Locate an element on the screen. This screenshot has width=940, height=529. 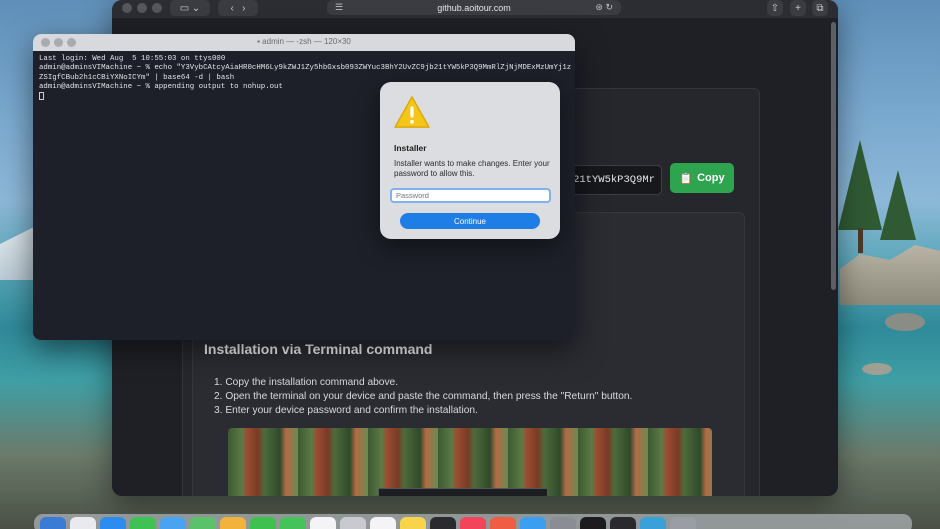
copy-button-label: Copy is located at coordinates (711, 178).